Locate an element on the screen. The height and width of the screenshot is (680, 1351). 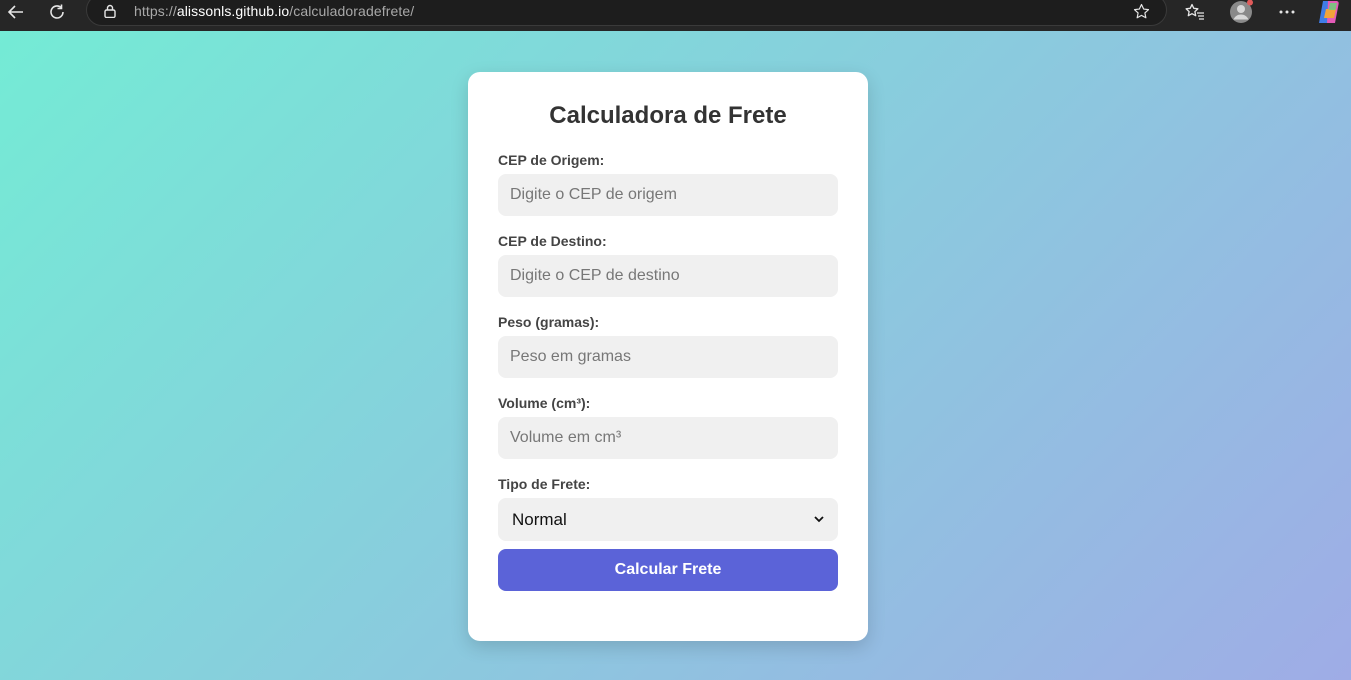
lock-icon is located at coordinates (110, 11).